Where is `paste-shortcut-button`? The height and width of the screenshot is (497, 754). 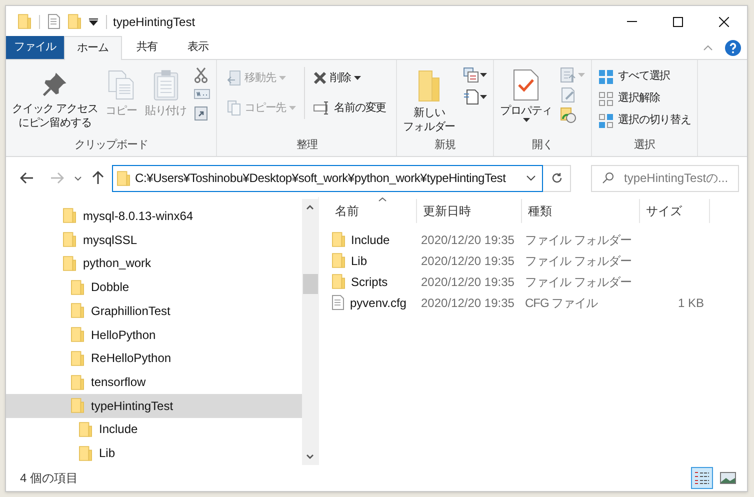
paste-shortcut-button is located at coordinates (202, 113).